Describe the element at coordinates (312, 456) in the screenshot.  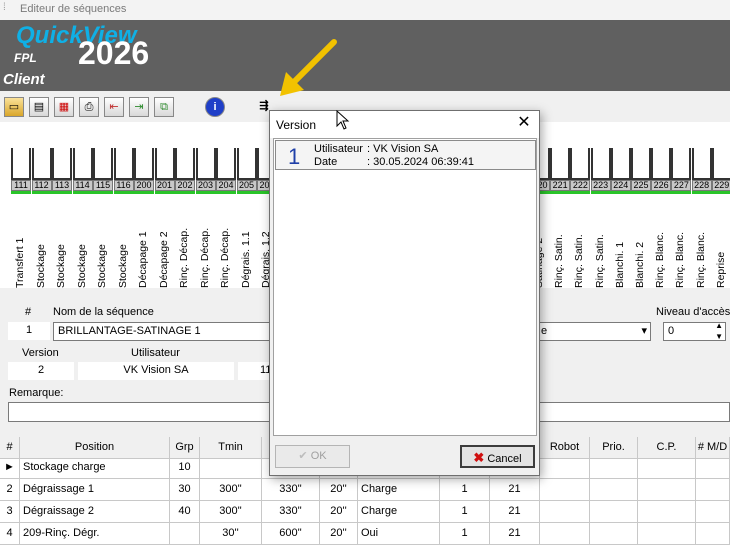
I see `ok-button: ✔ OK` at that location.